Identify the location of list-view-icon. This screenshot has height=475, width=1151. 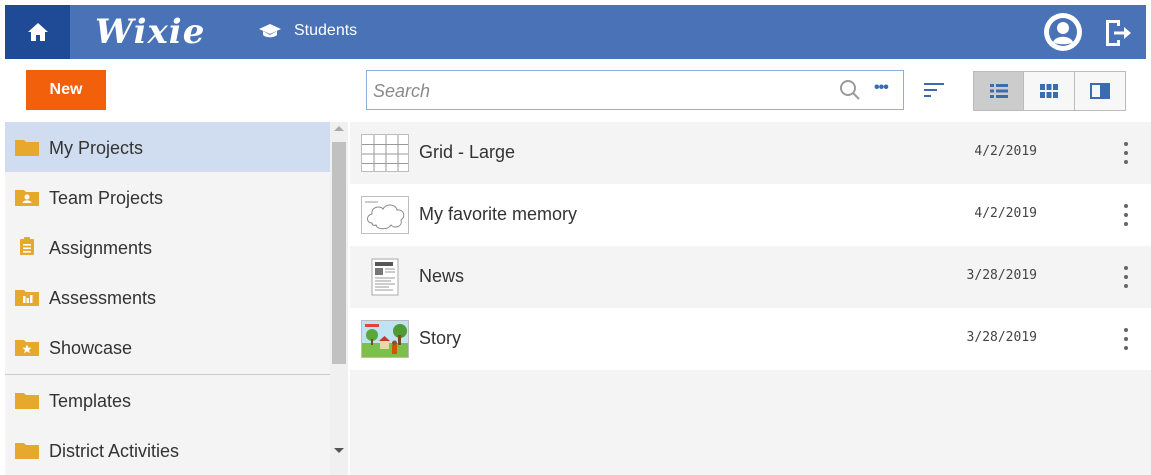
(998, 91).